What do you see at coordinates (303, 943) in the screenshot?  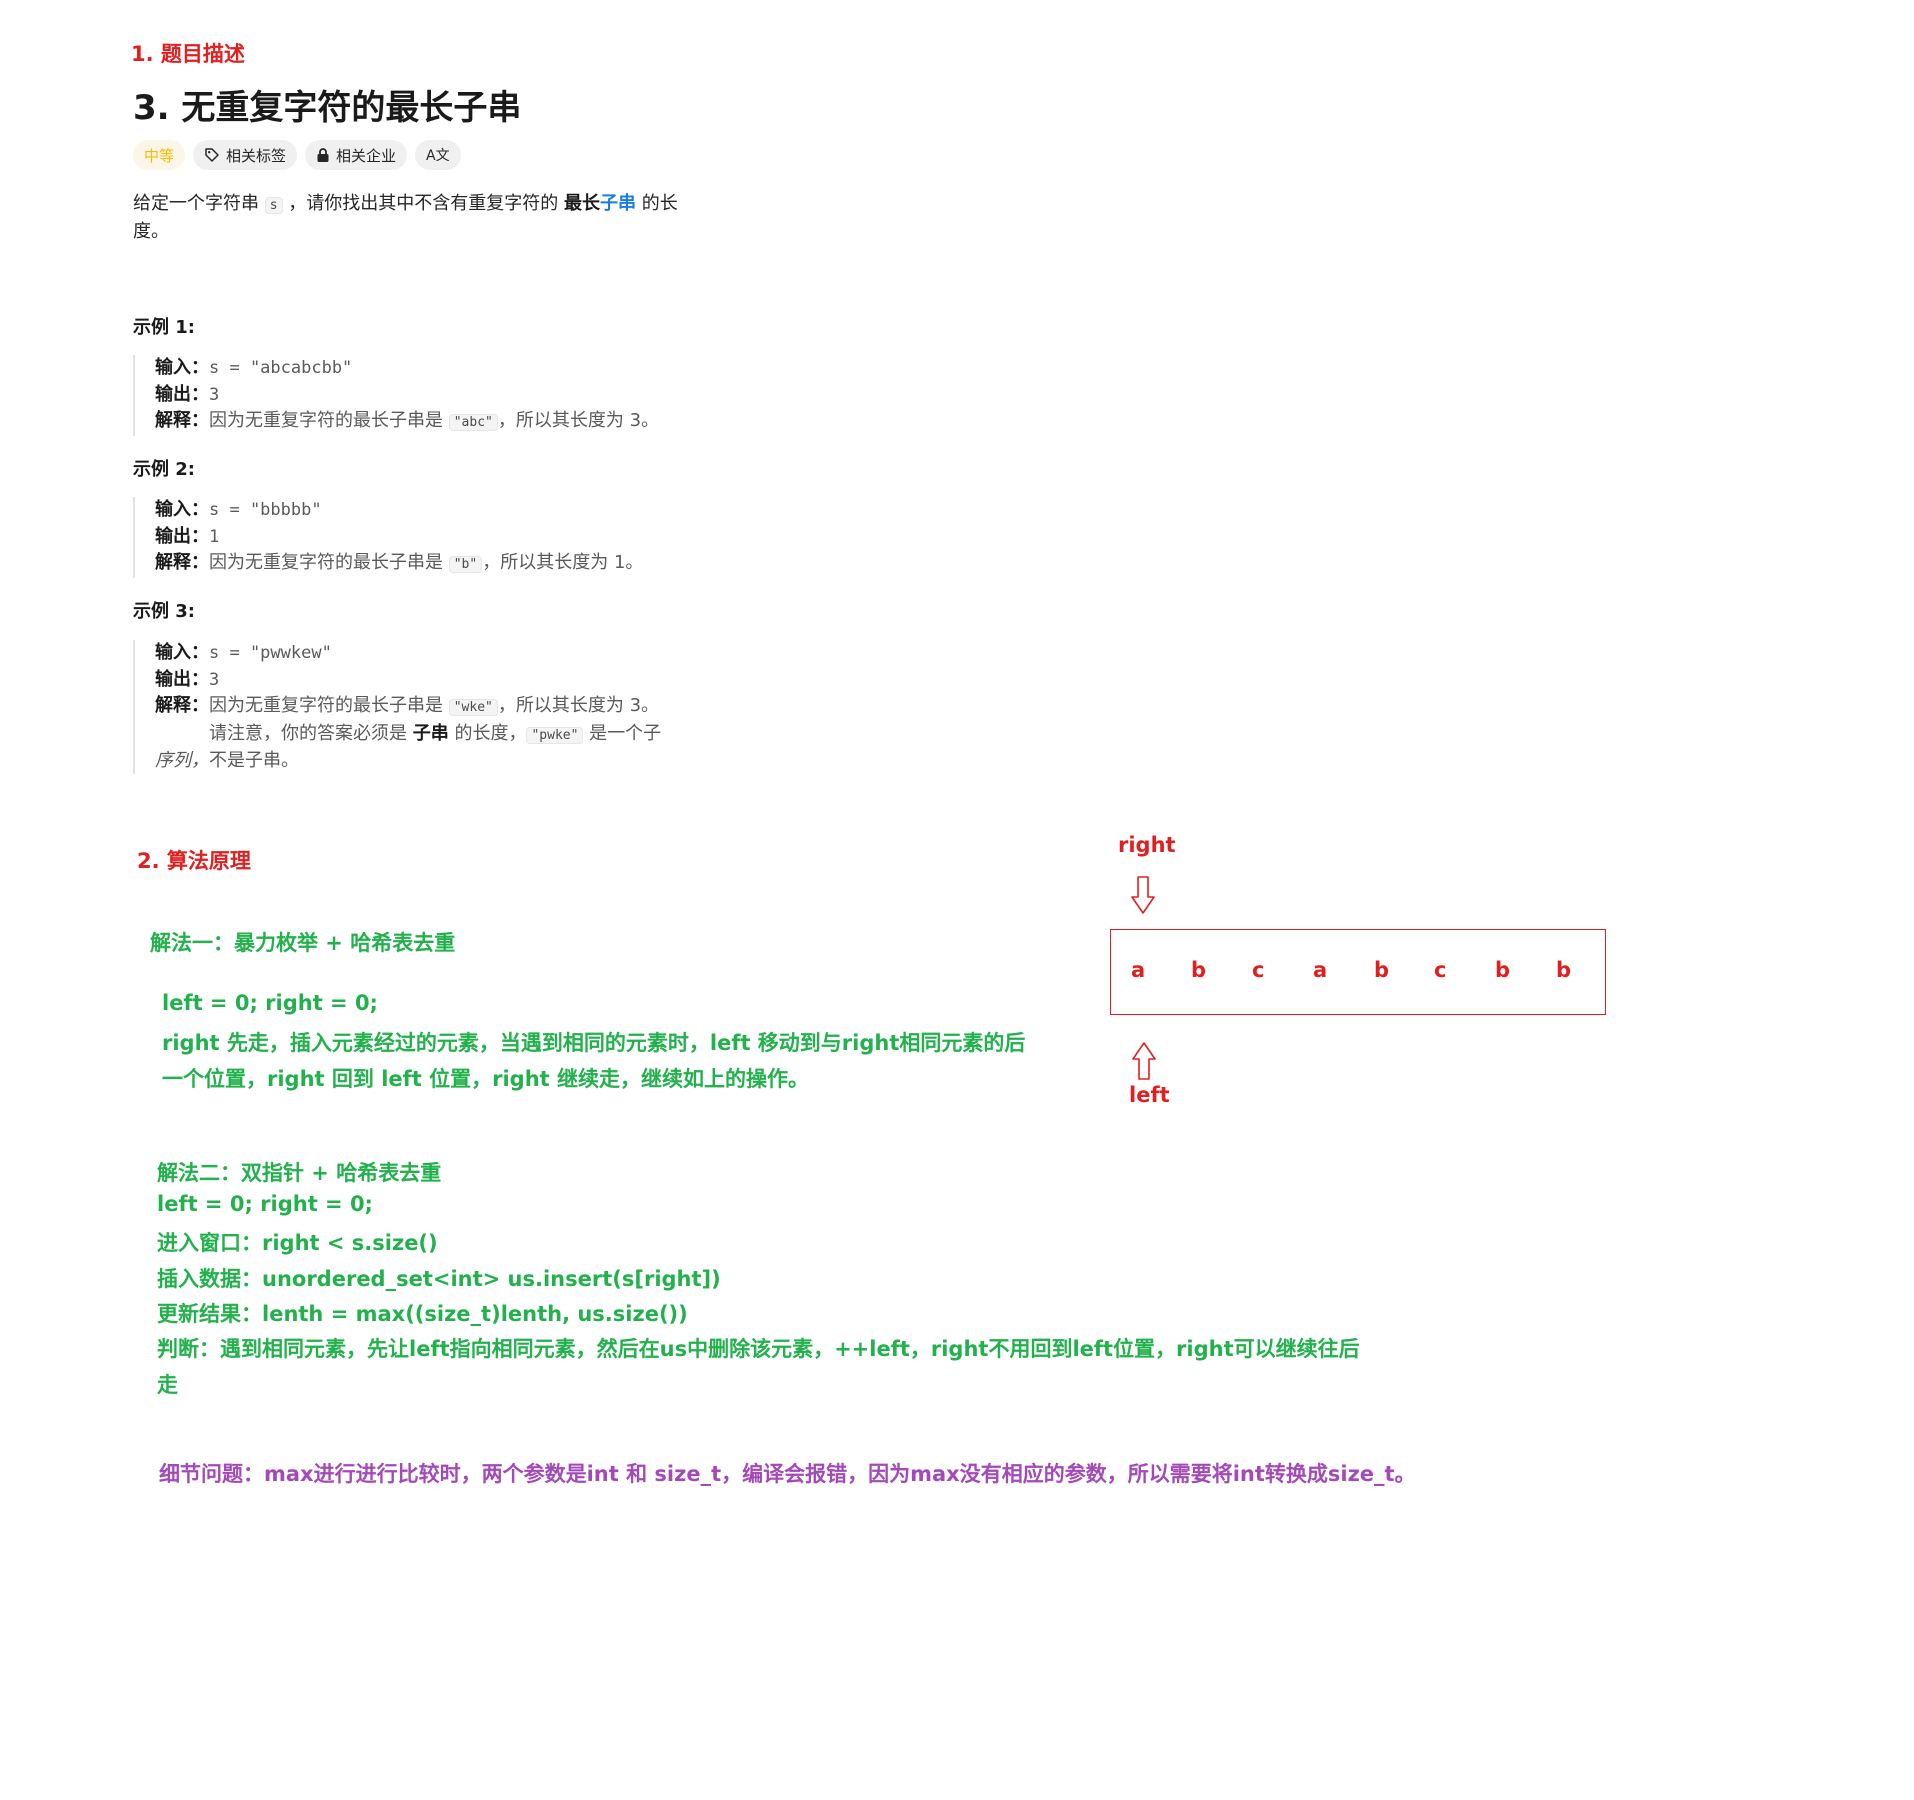 I see `method-1-title: 解法一：暴力枚举 + 哈希表去重` at bounding box center [303, 943].